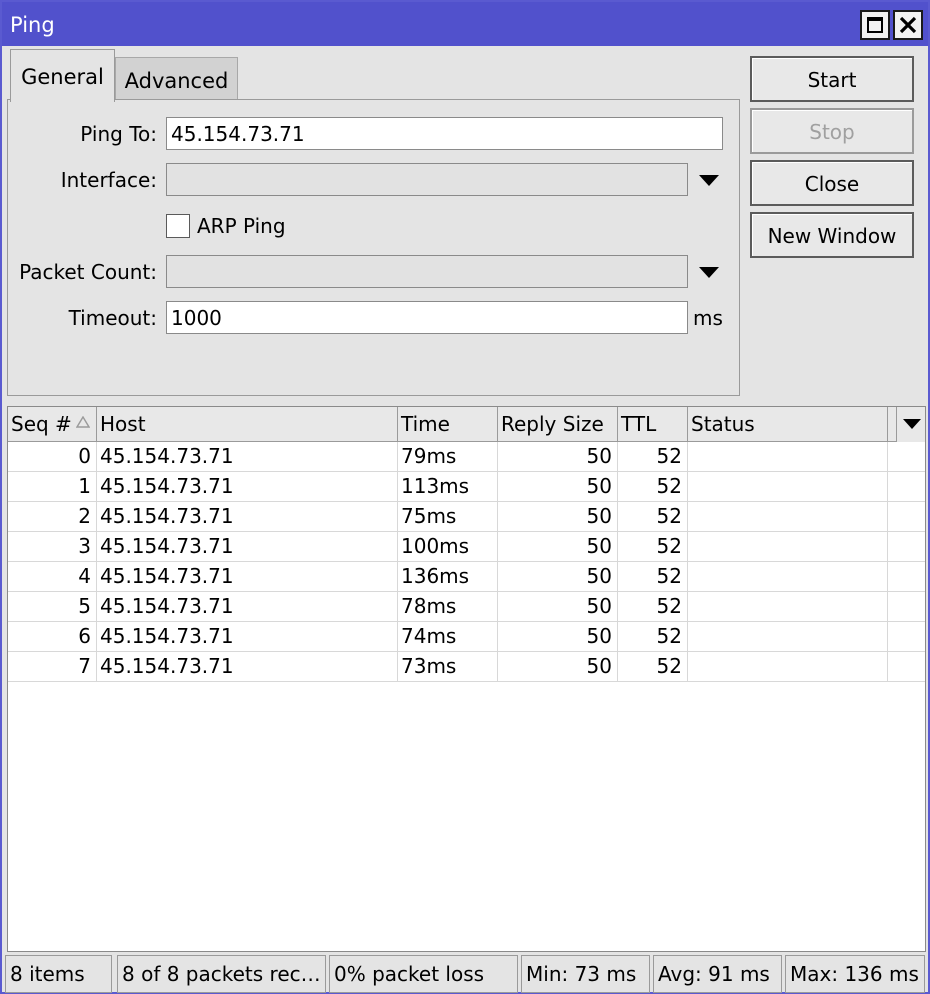 This screenshot has width=930, height=994. Describe the element at coordinates (448, 666) in the screenshot. I see `cell-time: 73ms` at that location.